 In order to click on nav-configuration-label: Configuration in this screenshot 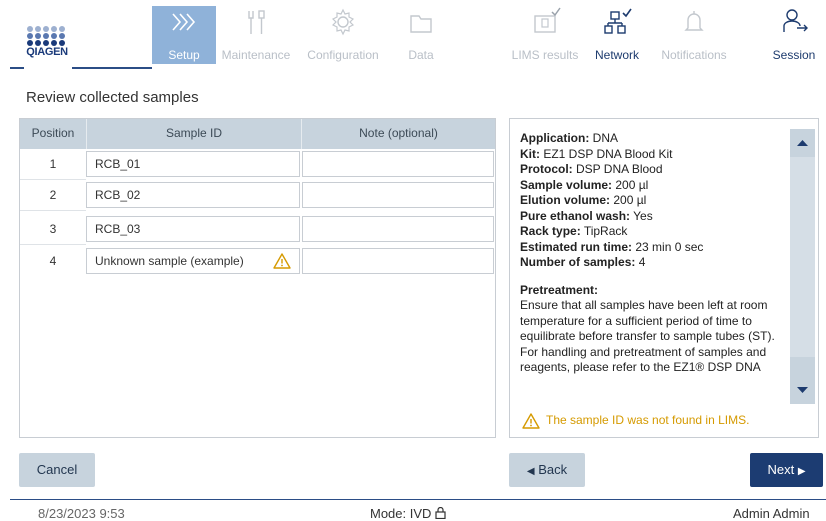, I will do `click(343, 55)`.